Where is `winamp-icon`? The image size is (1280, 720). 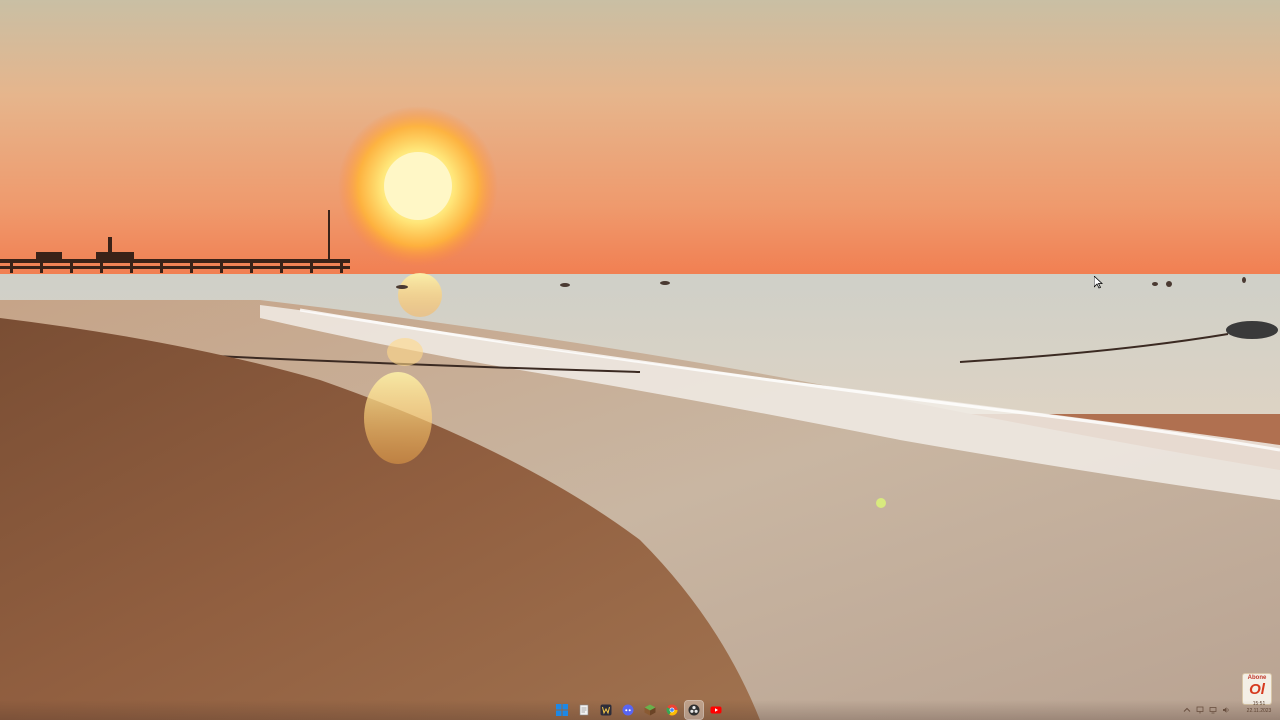 winamp-icon is located at coordinates (606, 710).